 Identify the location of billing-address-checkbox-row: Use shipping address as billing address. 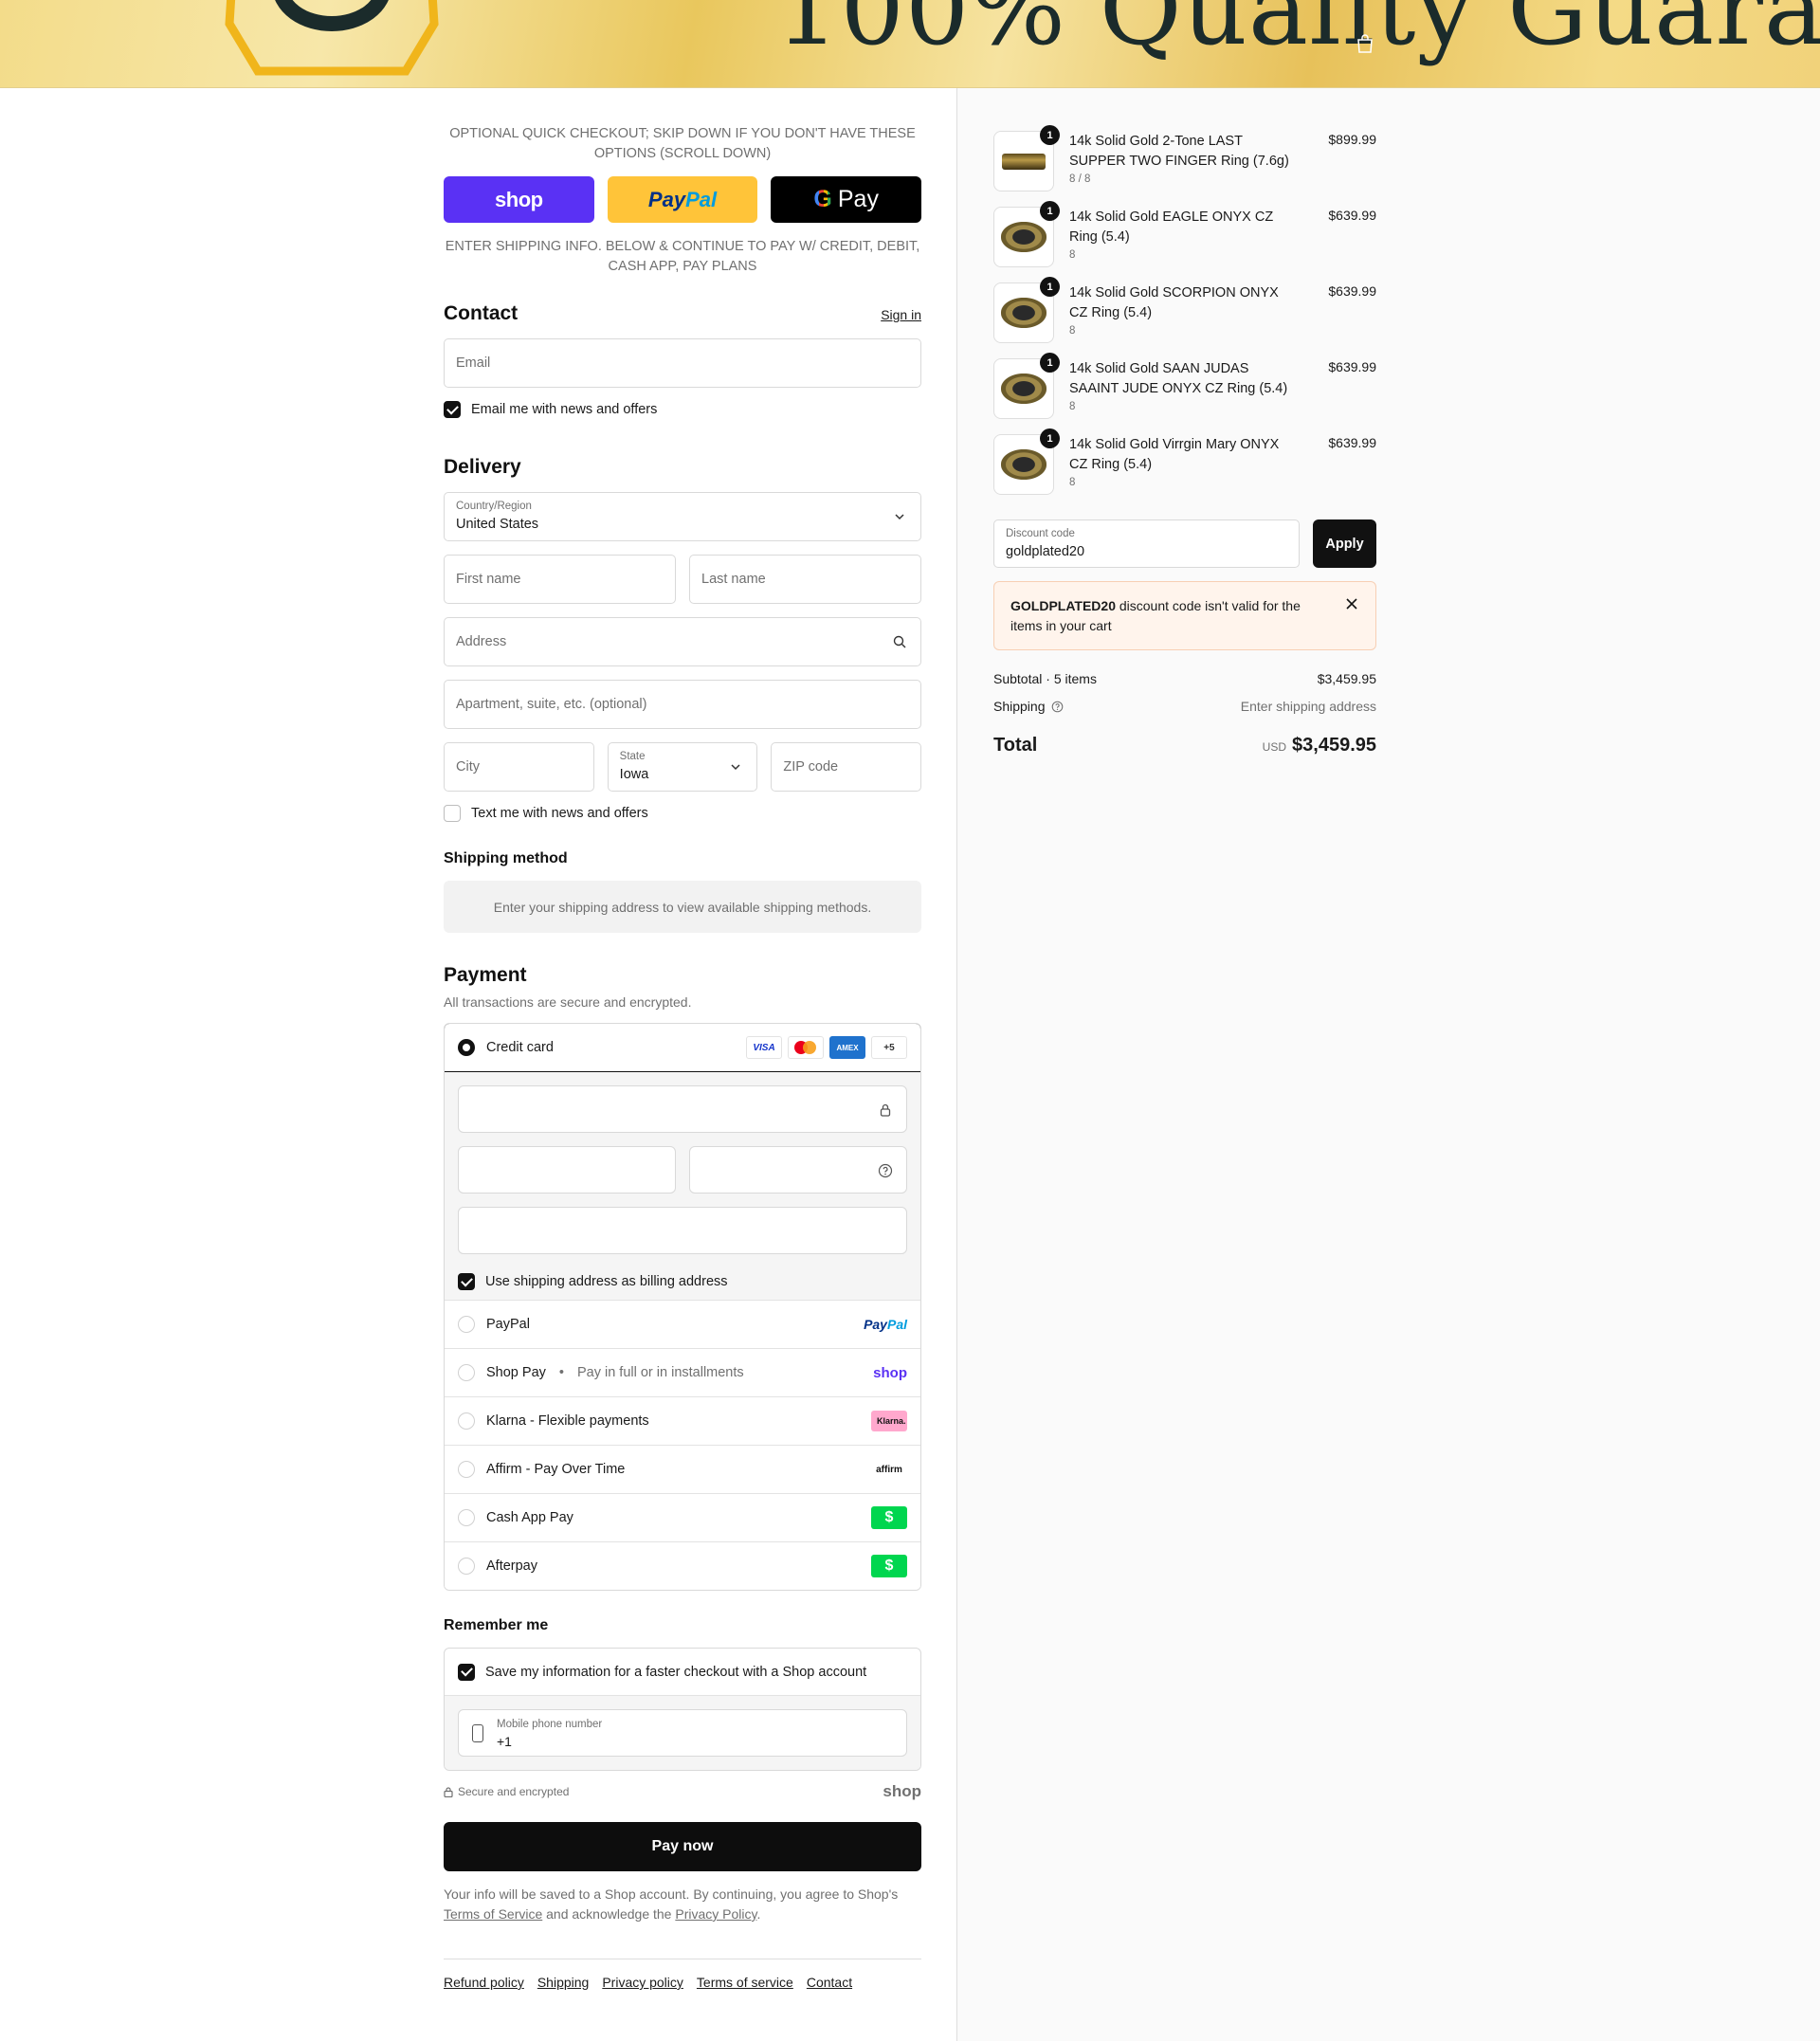
(682, 1282).